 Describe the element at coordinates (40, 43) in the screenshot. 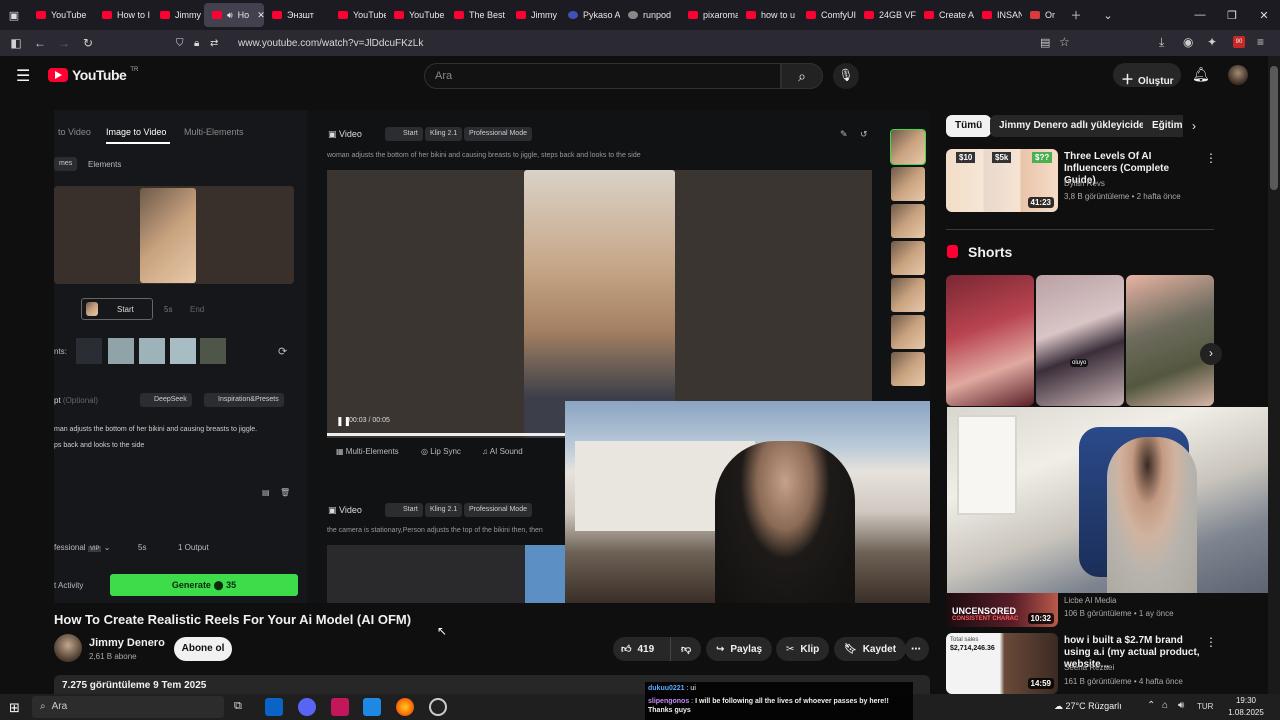

I see `back-icon: ←` at that location.